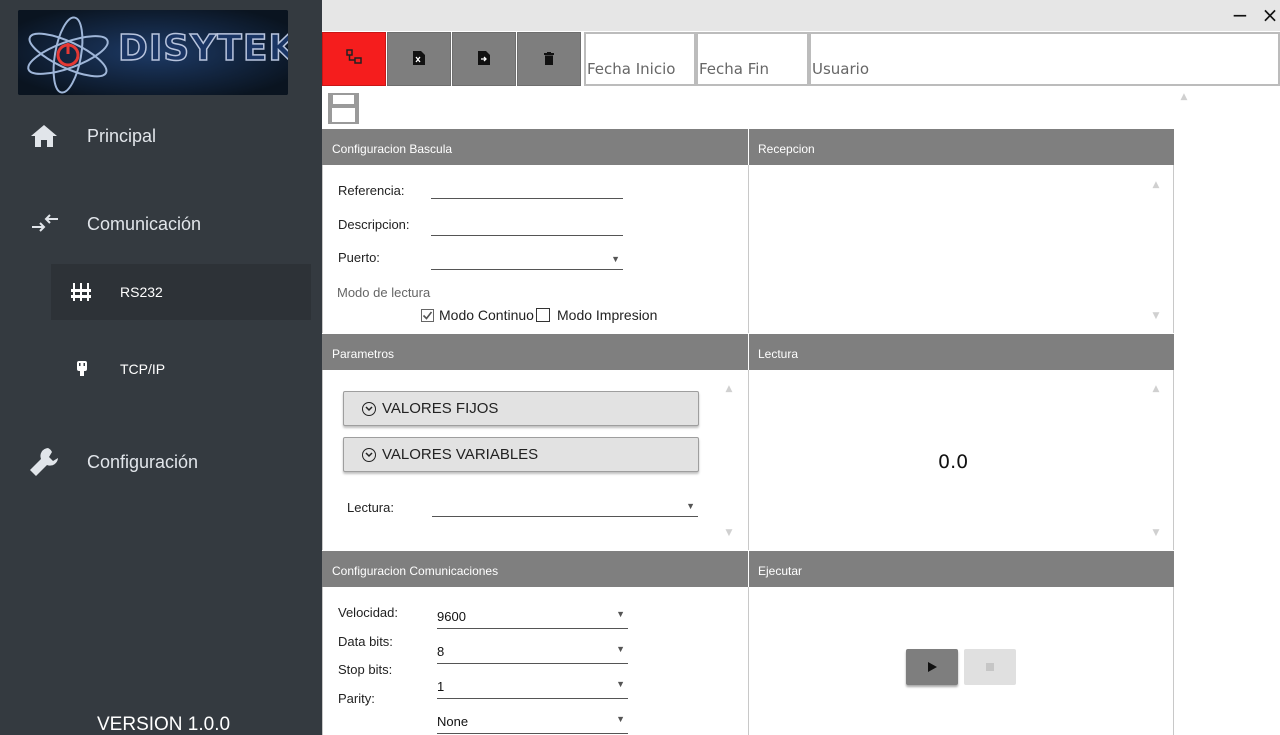  I want to click on parametros-header: Parametros, so click(535, 352).